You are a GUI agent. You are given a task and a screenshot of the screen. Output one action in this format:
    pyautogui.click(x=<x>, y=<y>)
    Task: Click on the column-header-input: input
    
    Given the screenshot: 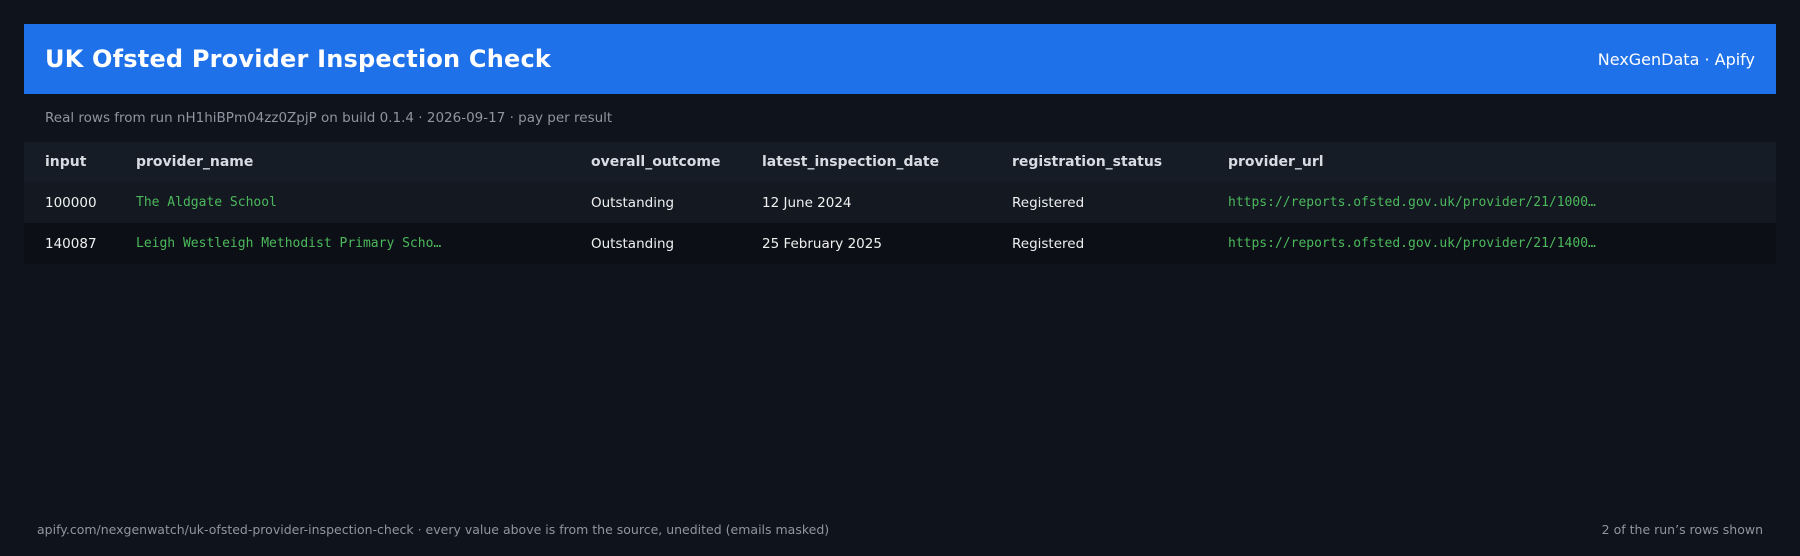 What is the action you would take?
    pyautogui.click(x=66, y=162)
    